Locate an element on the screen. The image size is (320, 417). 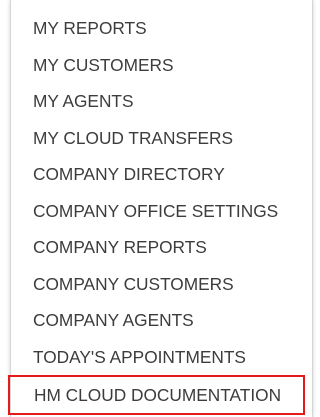
menu-item-company-reports: COMPANY REPORTS is located at coordinates (161, 247).